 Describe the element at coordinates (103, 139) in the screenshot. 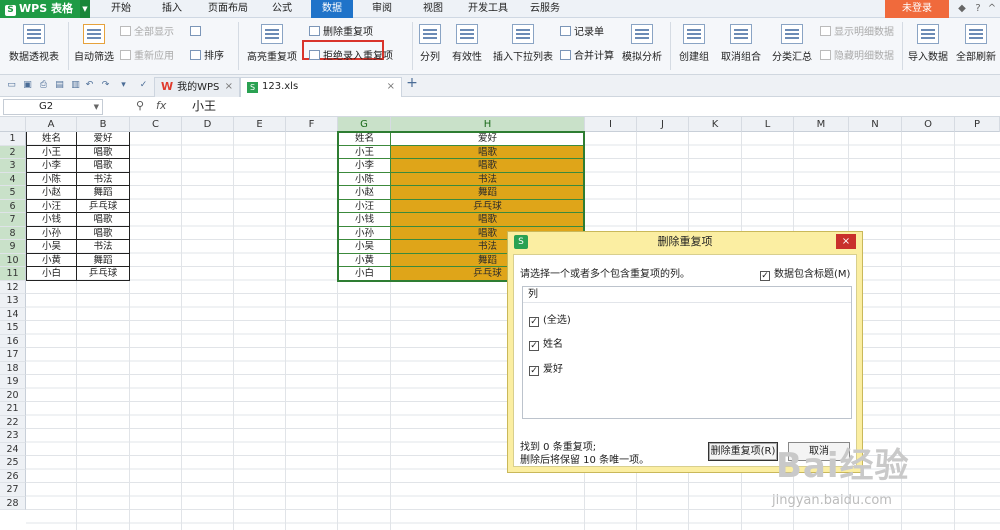

I see `cell-header-hobby: 爱好` at that location.